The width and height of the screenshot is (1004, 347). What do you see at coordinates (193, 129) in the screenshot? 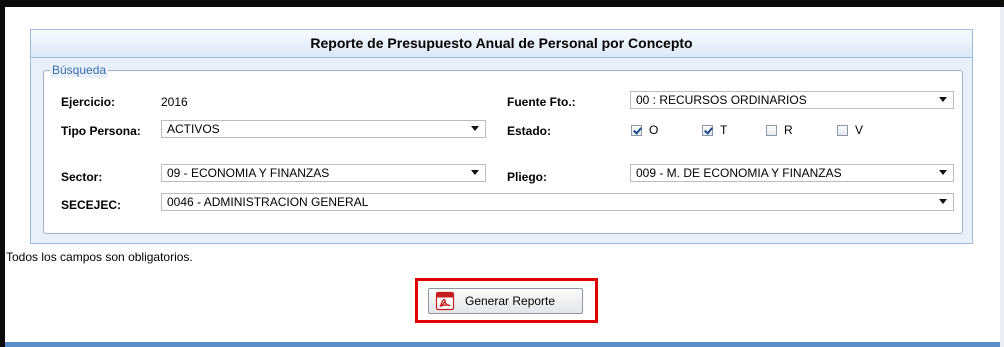
I see `tipo-persona-select-value: ACTIVOS` at bounding box center [193, 129].